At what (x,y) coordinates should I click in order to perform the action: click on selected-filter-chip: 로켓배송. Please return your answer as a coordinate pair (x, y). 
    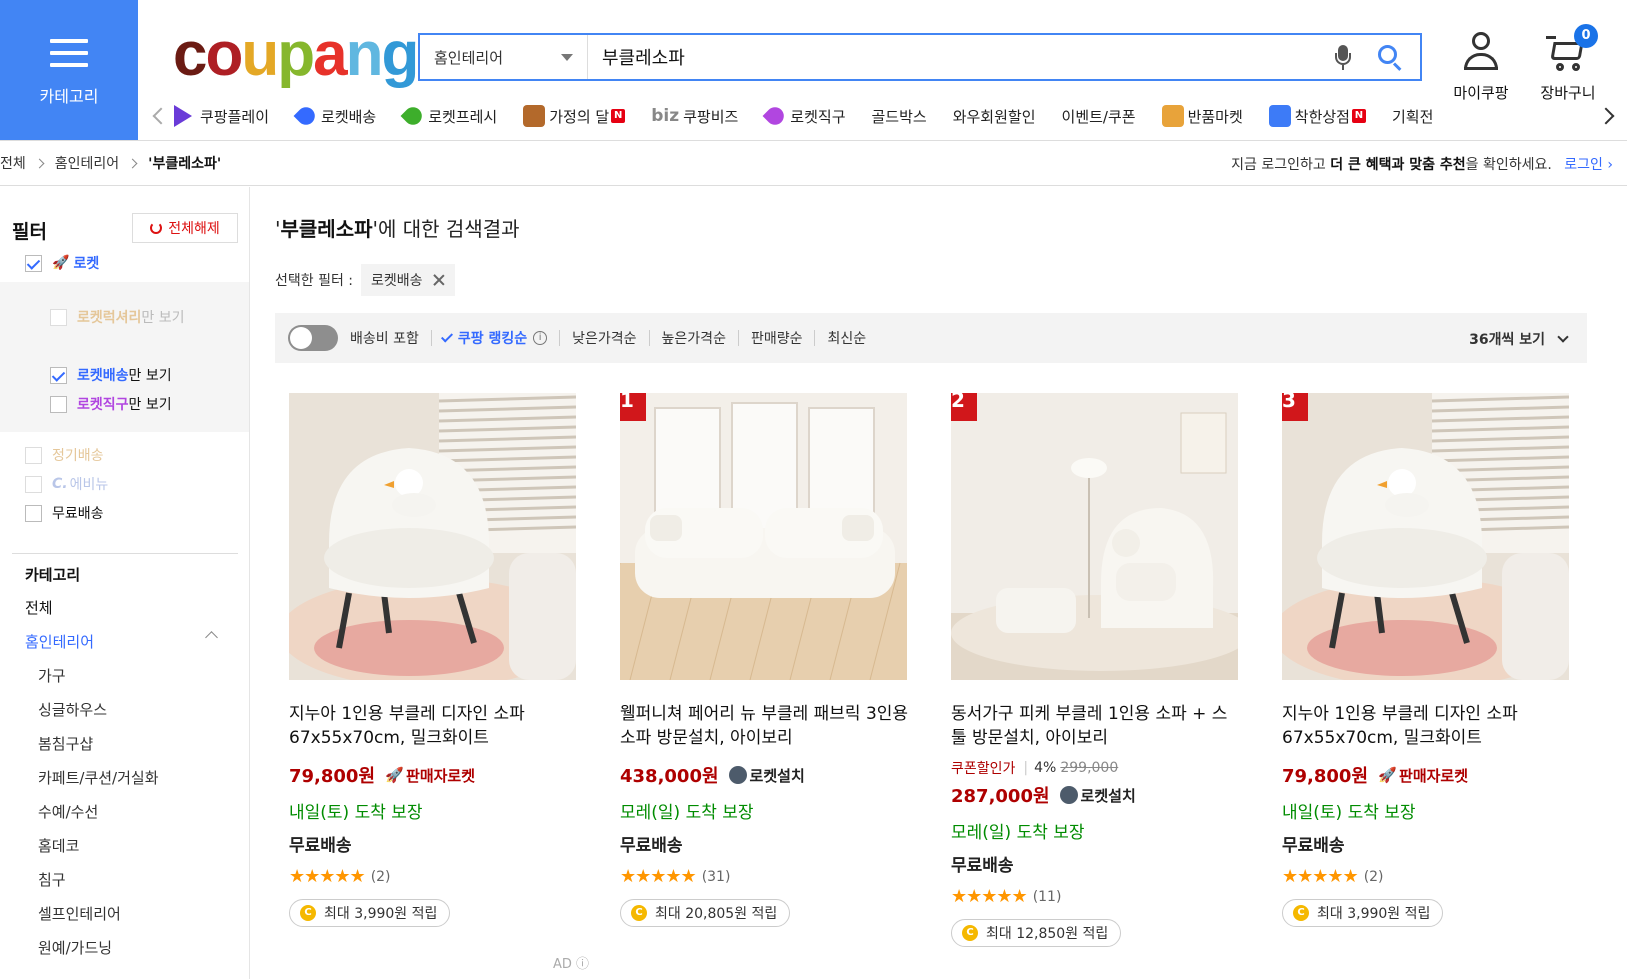
    Looking at the image, I should click on (408, 280).